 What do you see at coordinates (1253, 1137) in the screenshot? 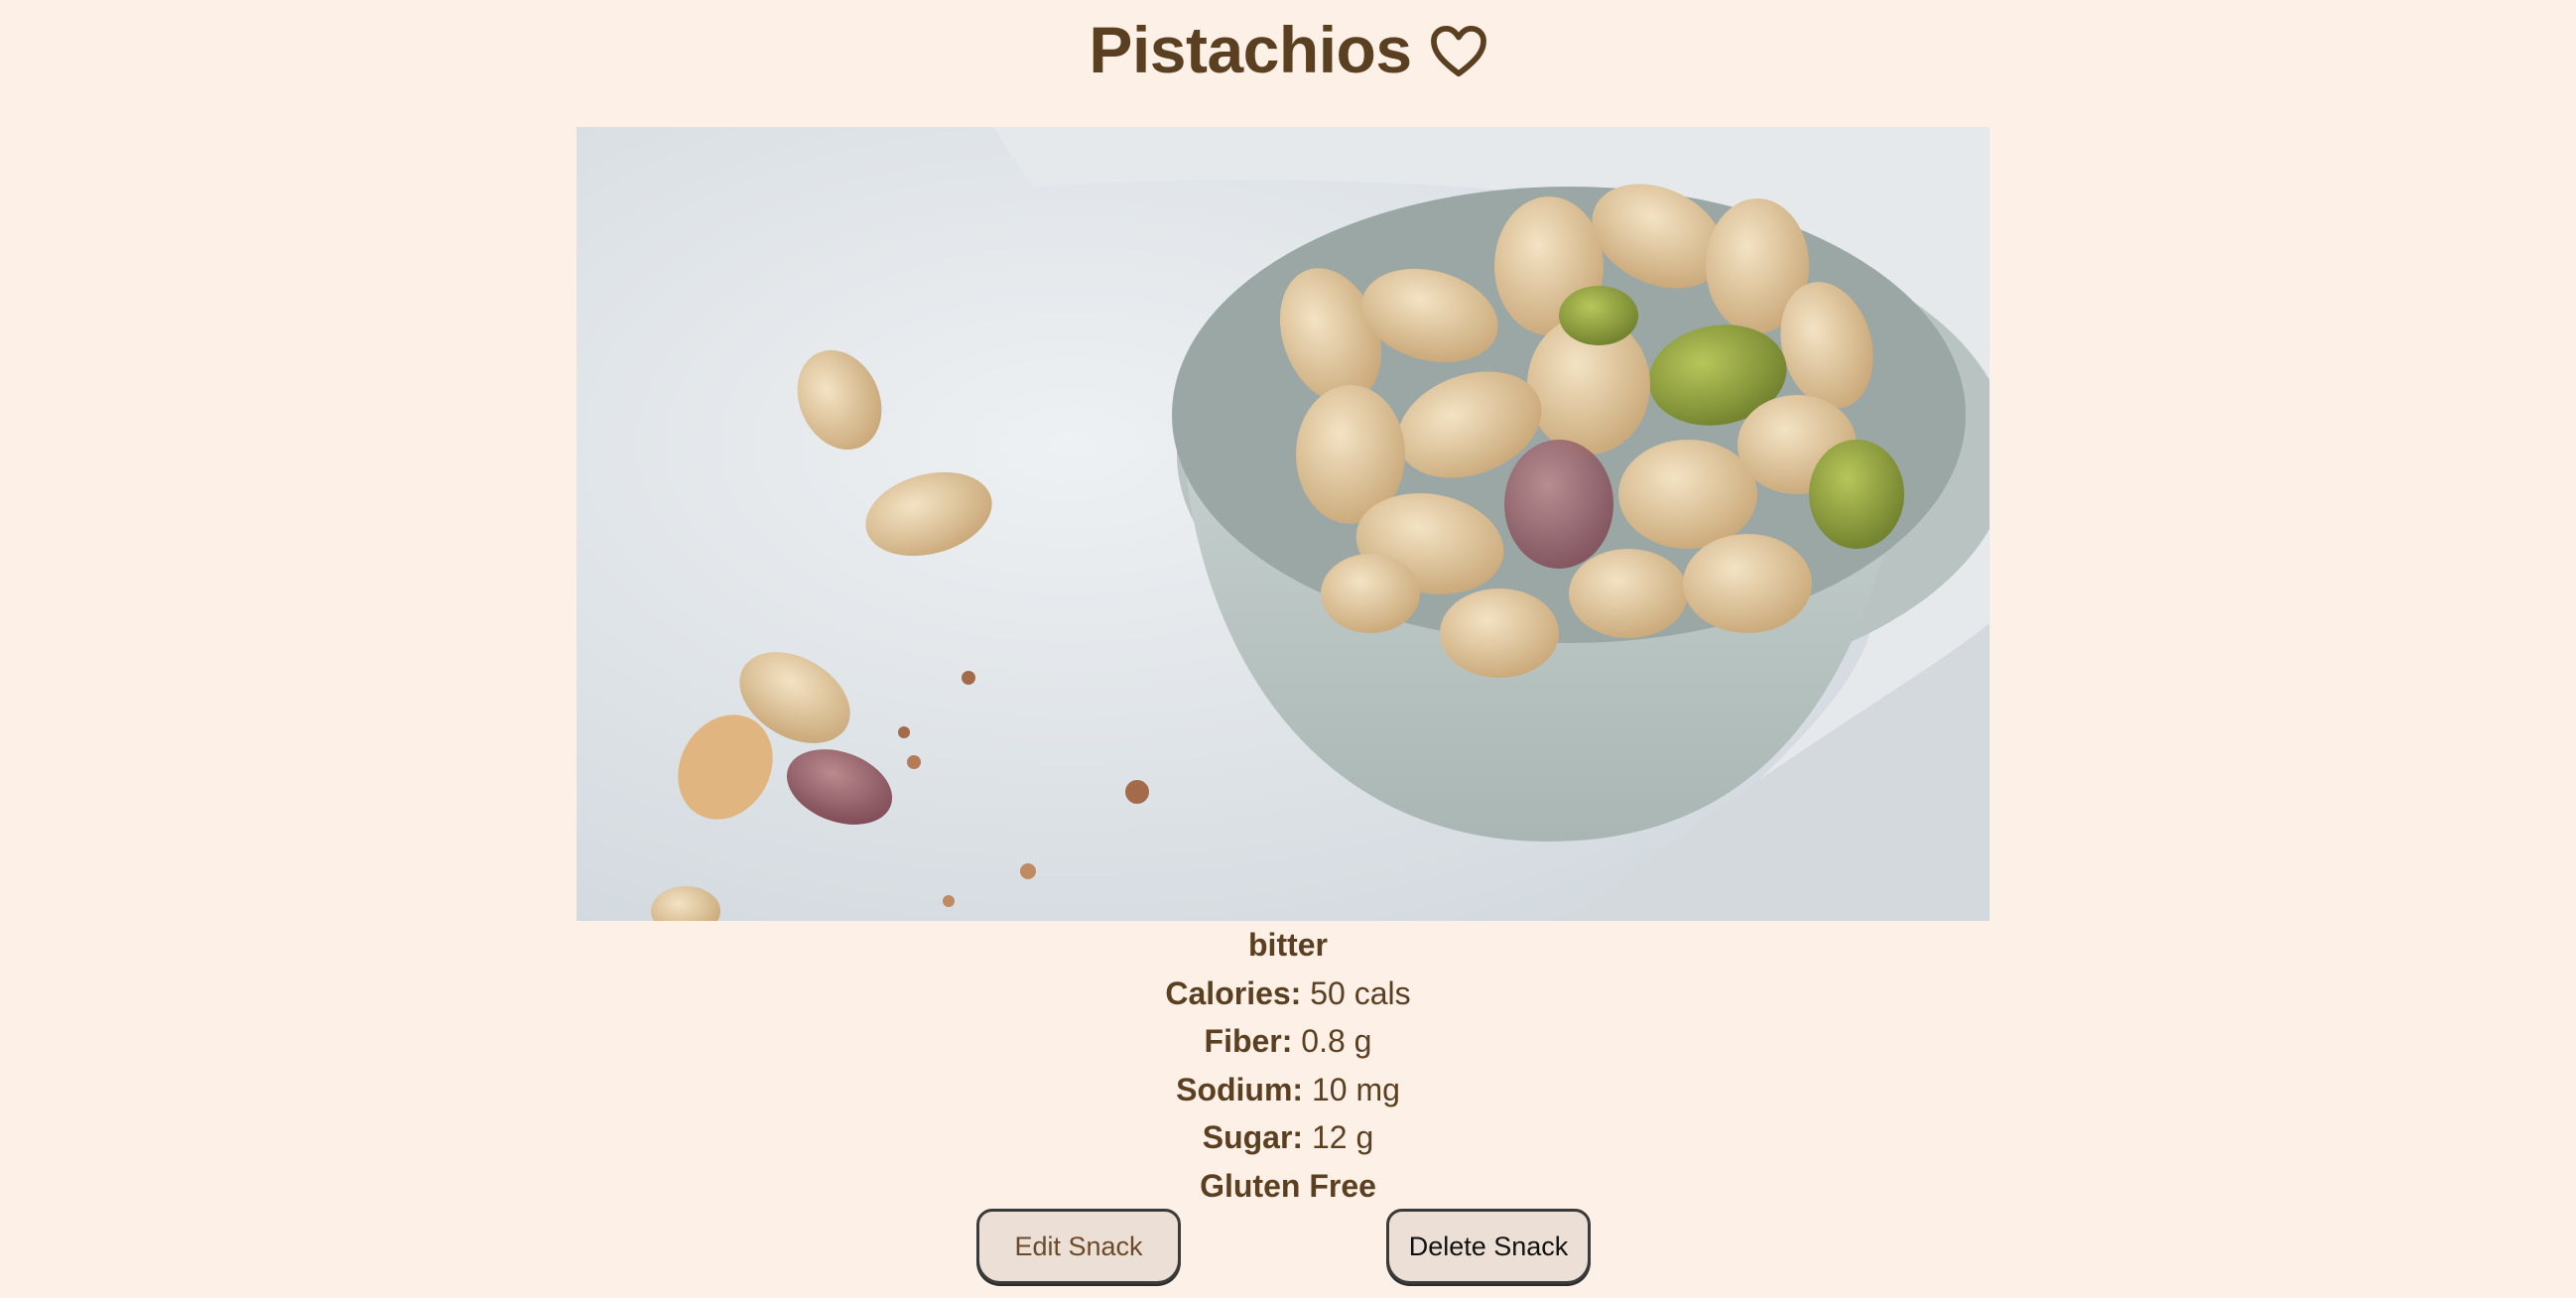
I see `nutrition-label: Sugar:` at bounding box center [1253, 1137].